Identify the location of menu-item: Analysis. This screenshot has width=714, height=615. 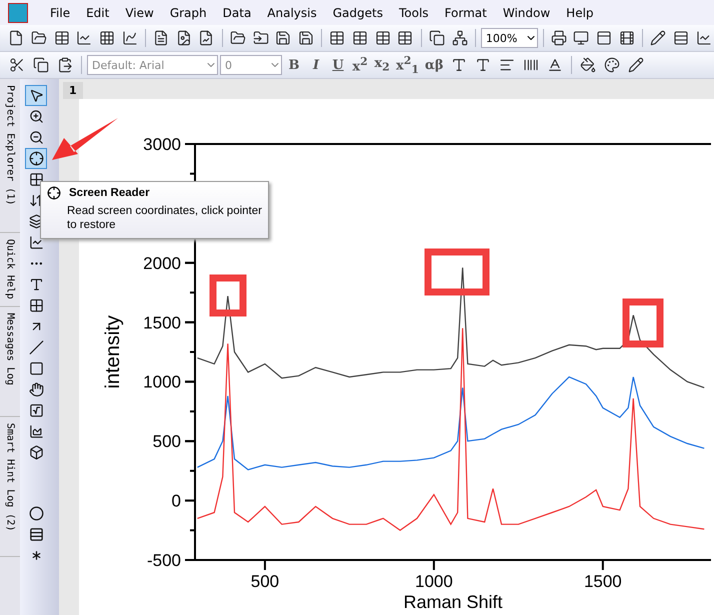
(292, 13).